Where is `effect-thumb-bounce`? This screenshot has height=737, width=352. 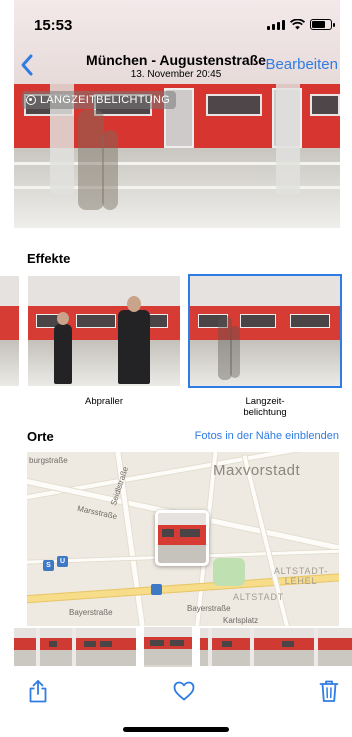
effect-thumb-bounce is located at coordinates (104, 331).